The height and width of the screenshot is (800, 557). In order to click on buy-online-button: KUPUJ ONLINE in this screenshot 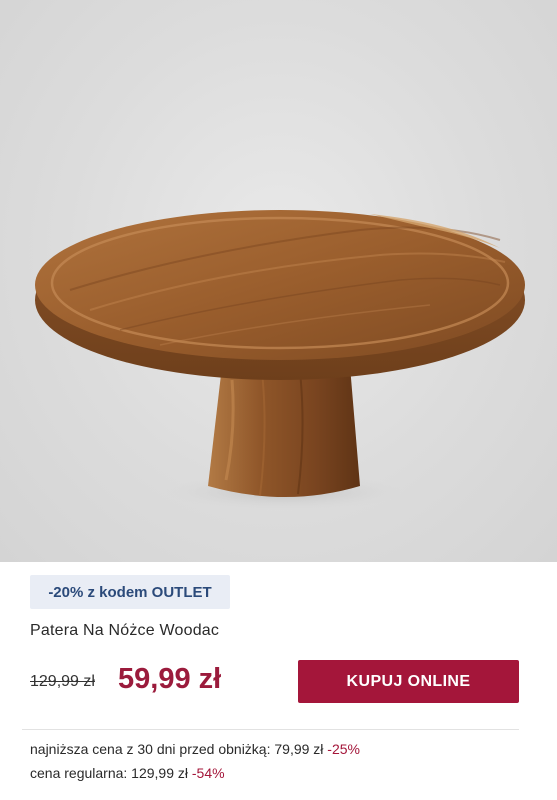, I will do `click(408, 681)`.